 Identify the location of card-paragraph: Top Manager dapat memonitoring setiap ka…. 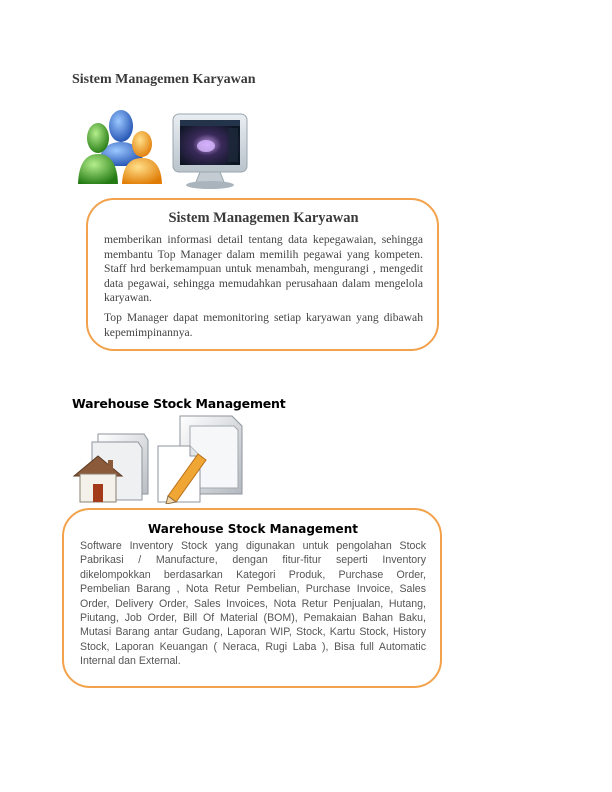
(263, 324).